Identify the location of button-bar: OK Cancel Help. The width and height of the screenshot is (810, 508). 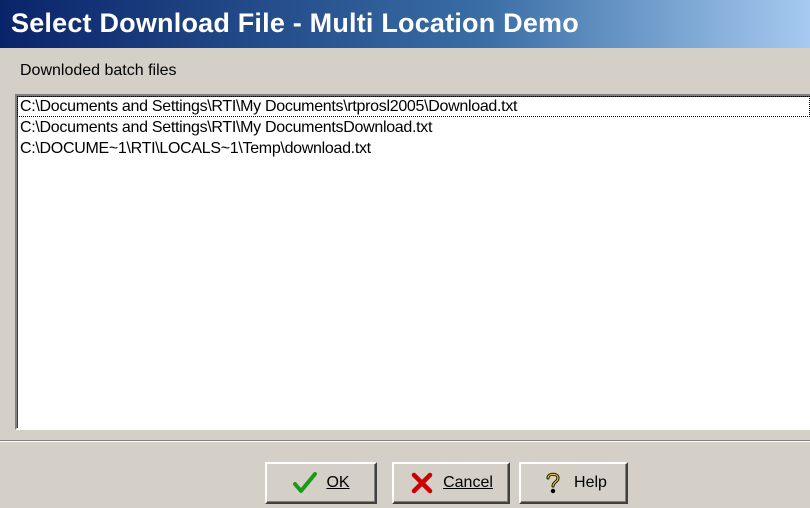
(405, 475).